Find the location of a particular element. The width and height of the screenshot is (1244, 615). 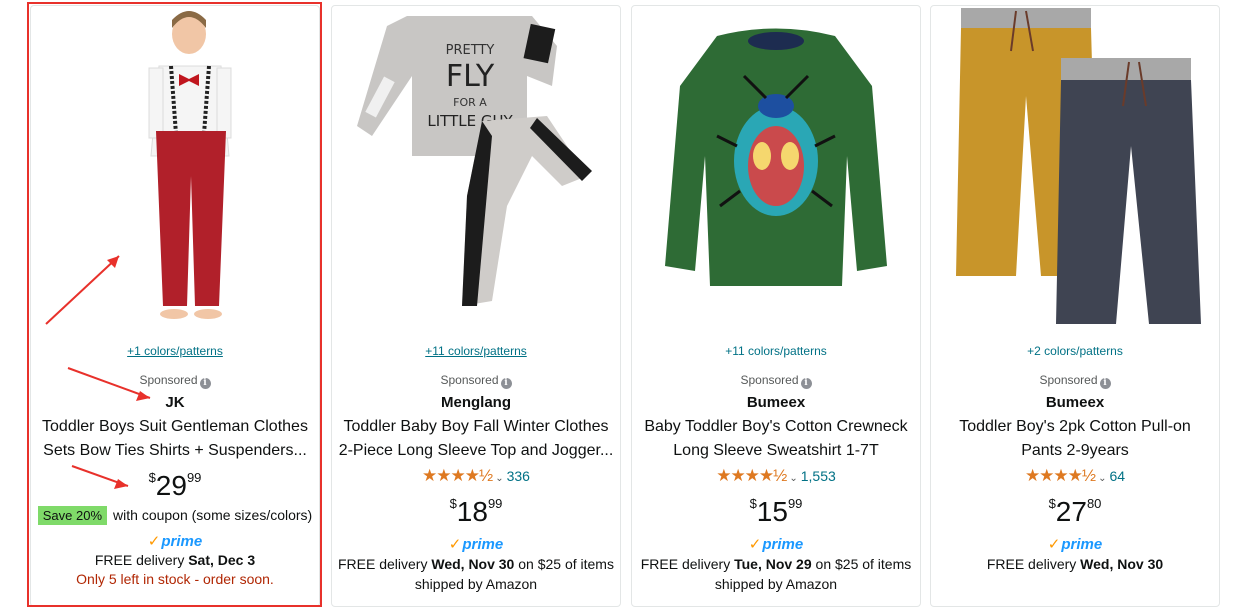

svg-text: PRETTY is located at coordinates (470, 50).